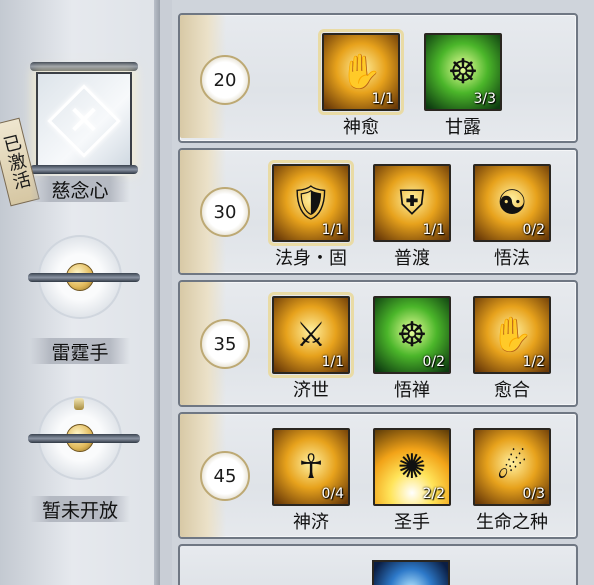 The height and width of the screenshot is (585, 594). What do you see at coordinates (225, 476) in the screenshot?
I see `level-badge: 45` at bounding box center [225, 476].